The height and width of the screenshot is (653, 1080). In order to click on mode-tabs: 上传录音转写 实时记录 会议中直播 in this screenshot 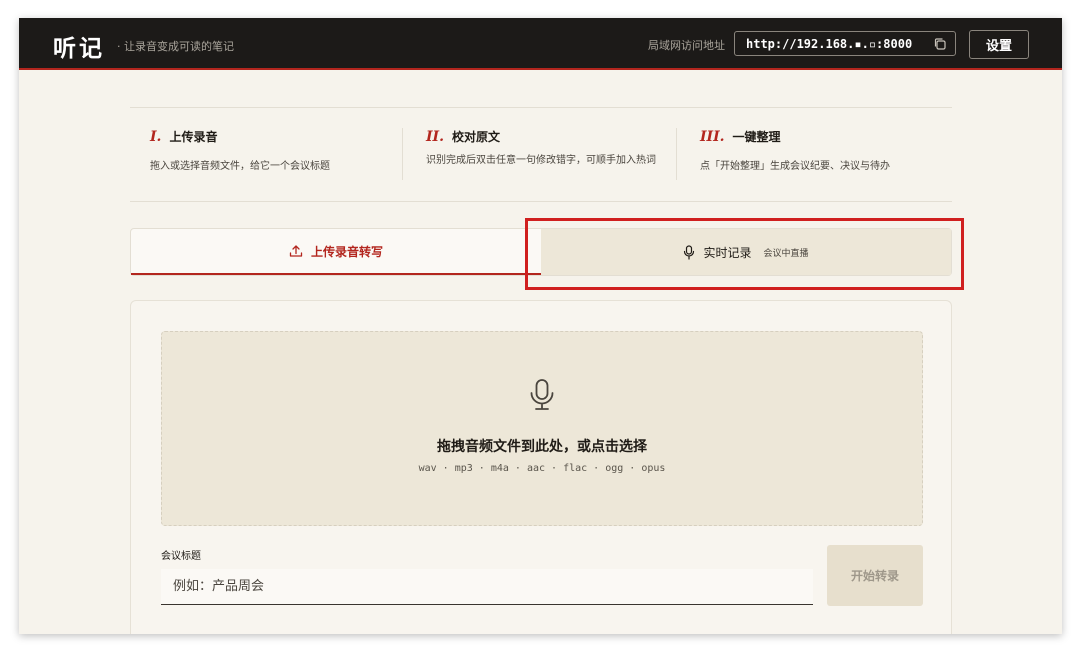, I will do `click(541, 252)`.